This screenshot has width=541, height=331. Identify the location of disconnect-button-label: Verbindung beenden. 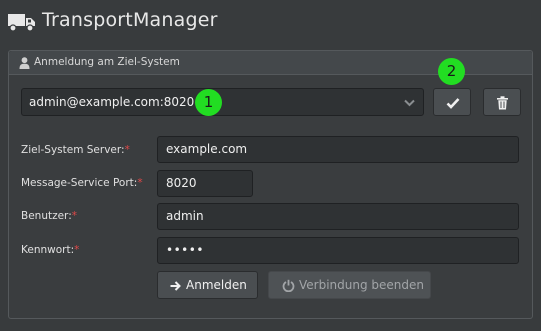
(362, 285).